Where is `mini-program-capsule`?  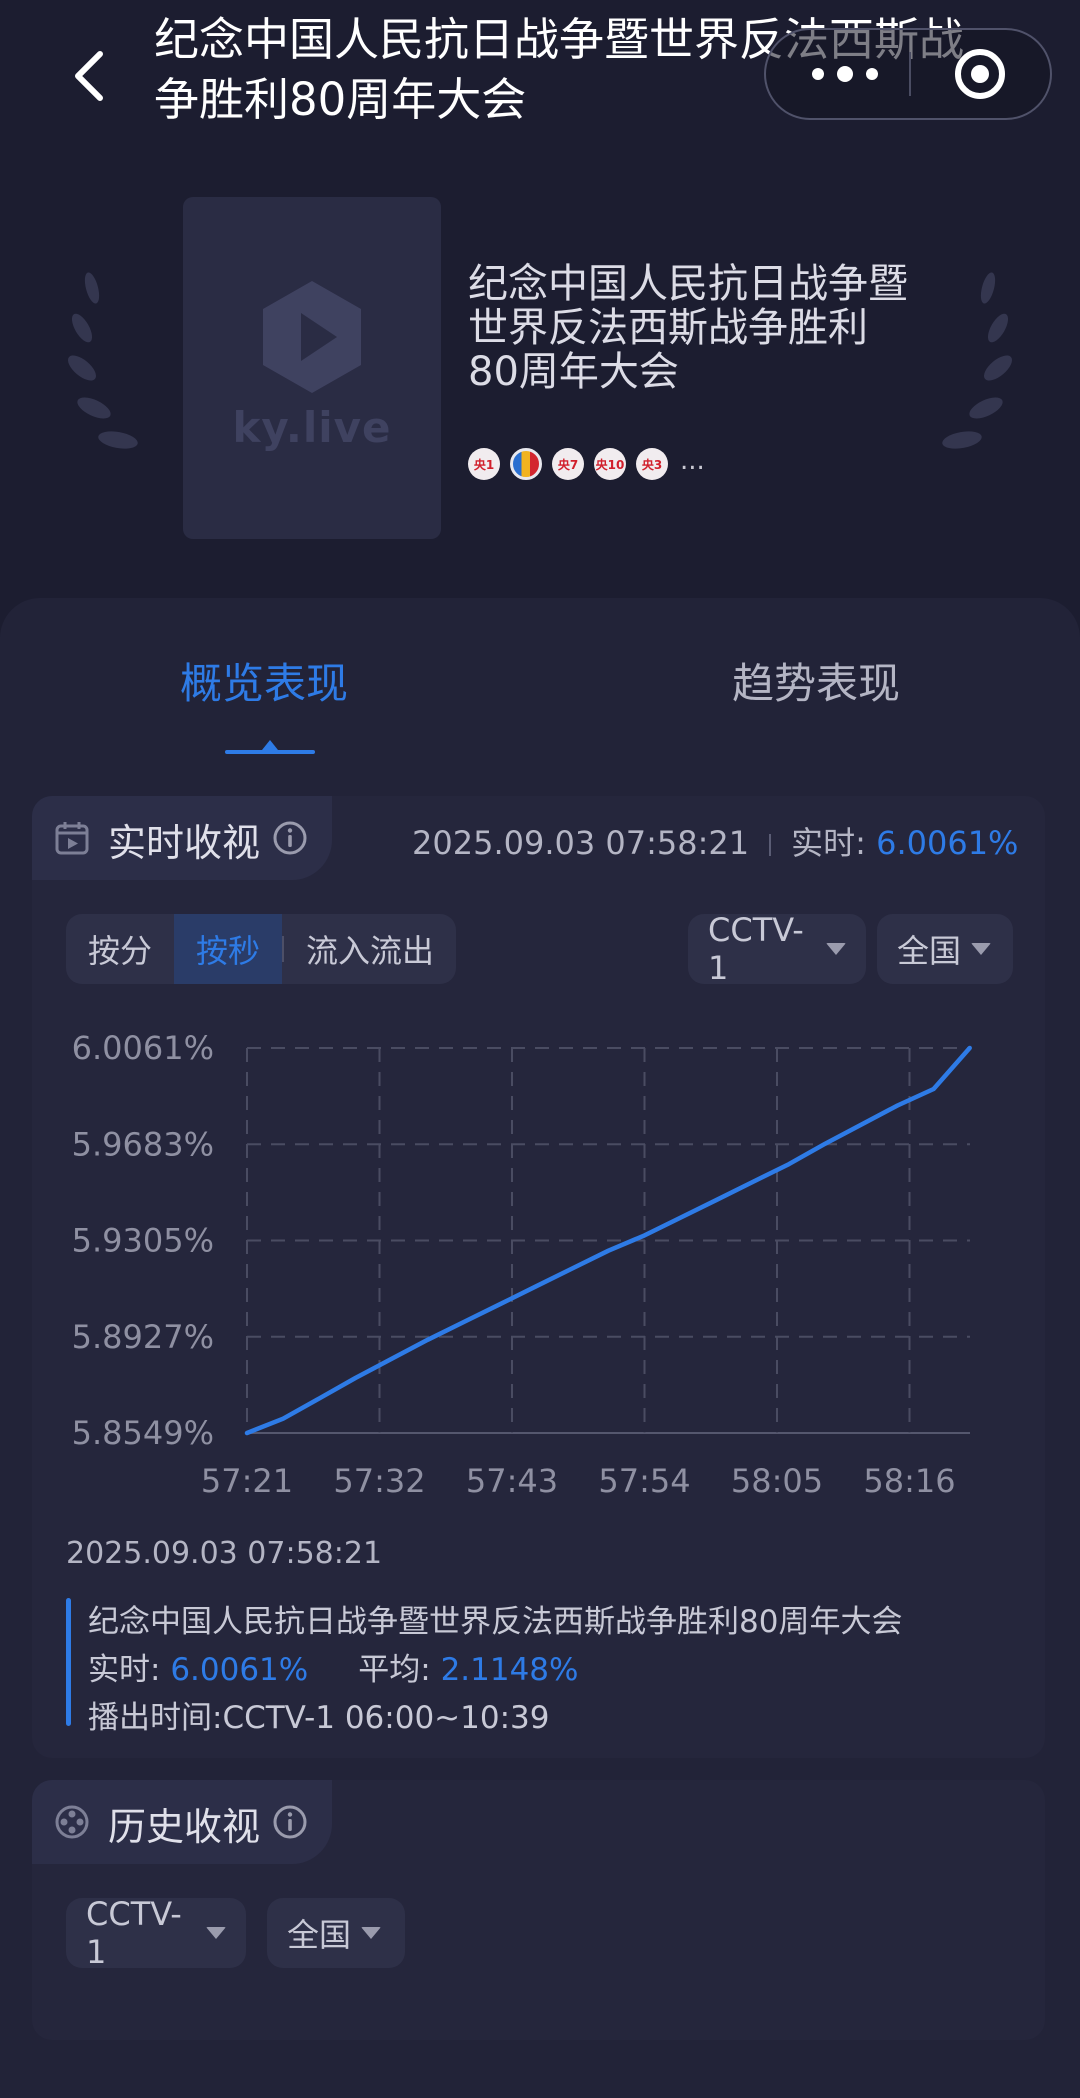
mini-program-capsule is located at coordinates (908, 74).